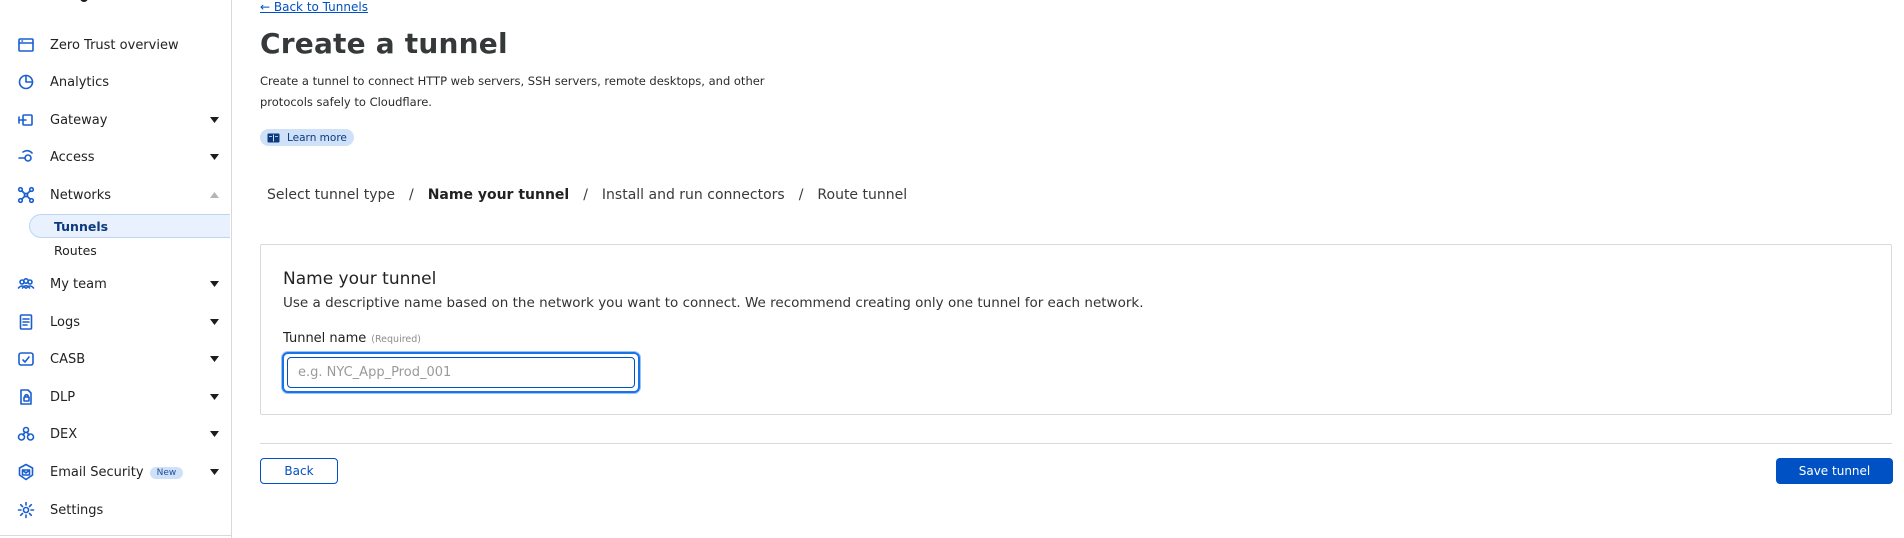  I want to click on book-icon, so click(273, 138).